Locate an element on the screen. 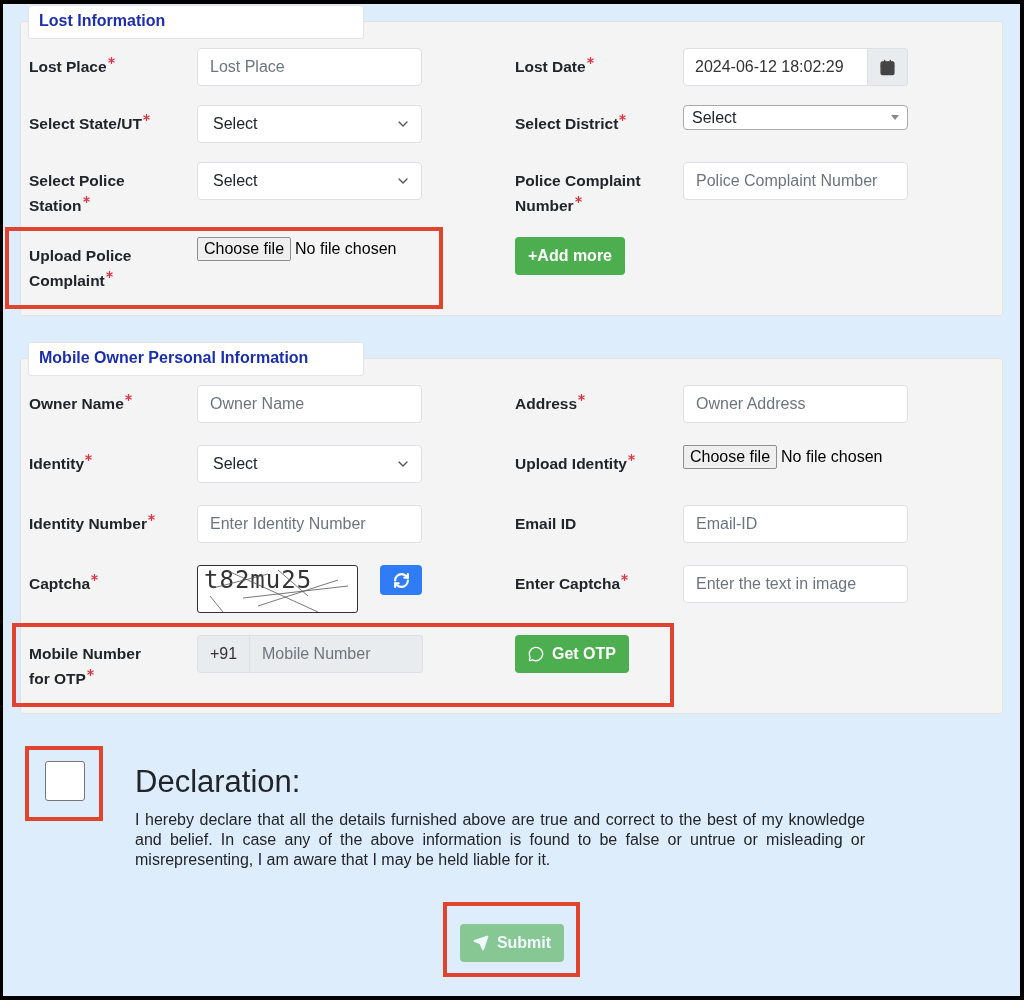 This screenshot has width=1024, height=1000. field-label: Select State/UT is located at coordinates (95, 120).